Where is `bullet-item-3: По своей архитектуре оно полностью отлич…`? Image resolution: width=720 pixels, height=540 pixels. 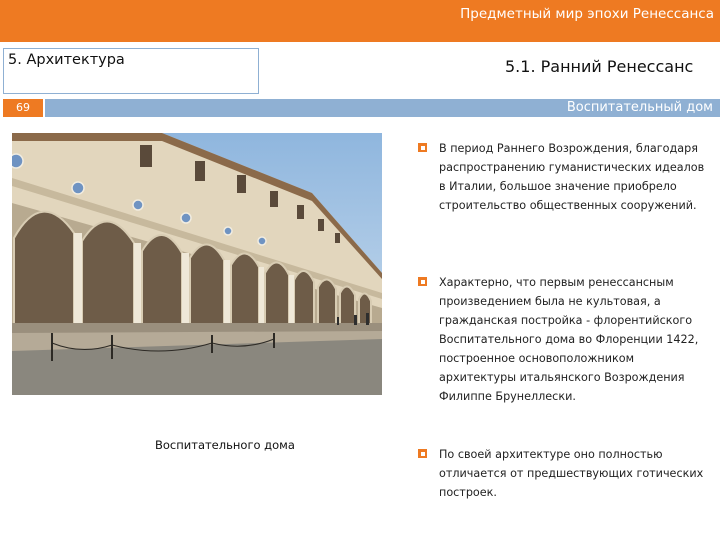 bullet-item-3: По своей архитектуре оно полностью отлич… is located at coordinates (566, 475).